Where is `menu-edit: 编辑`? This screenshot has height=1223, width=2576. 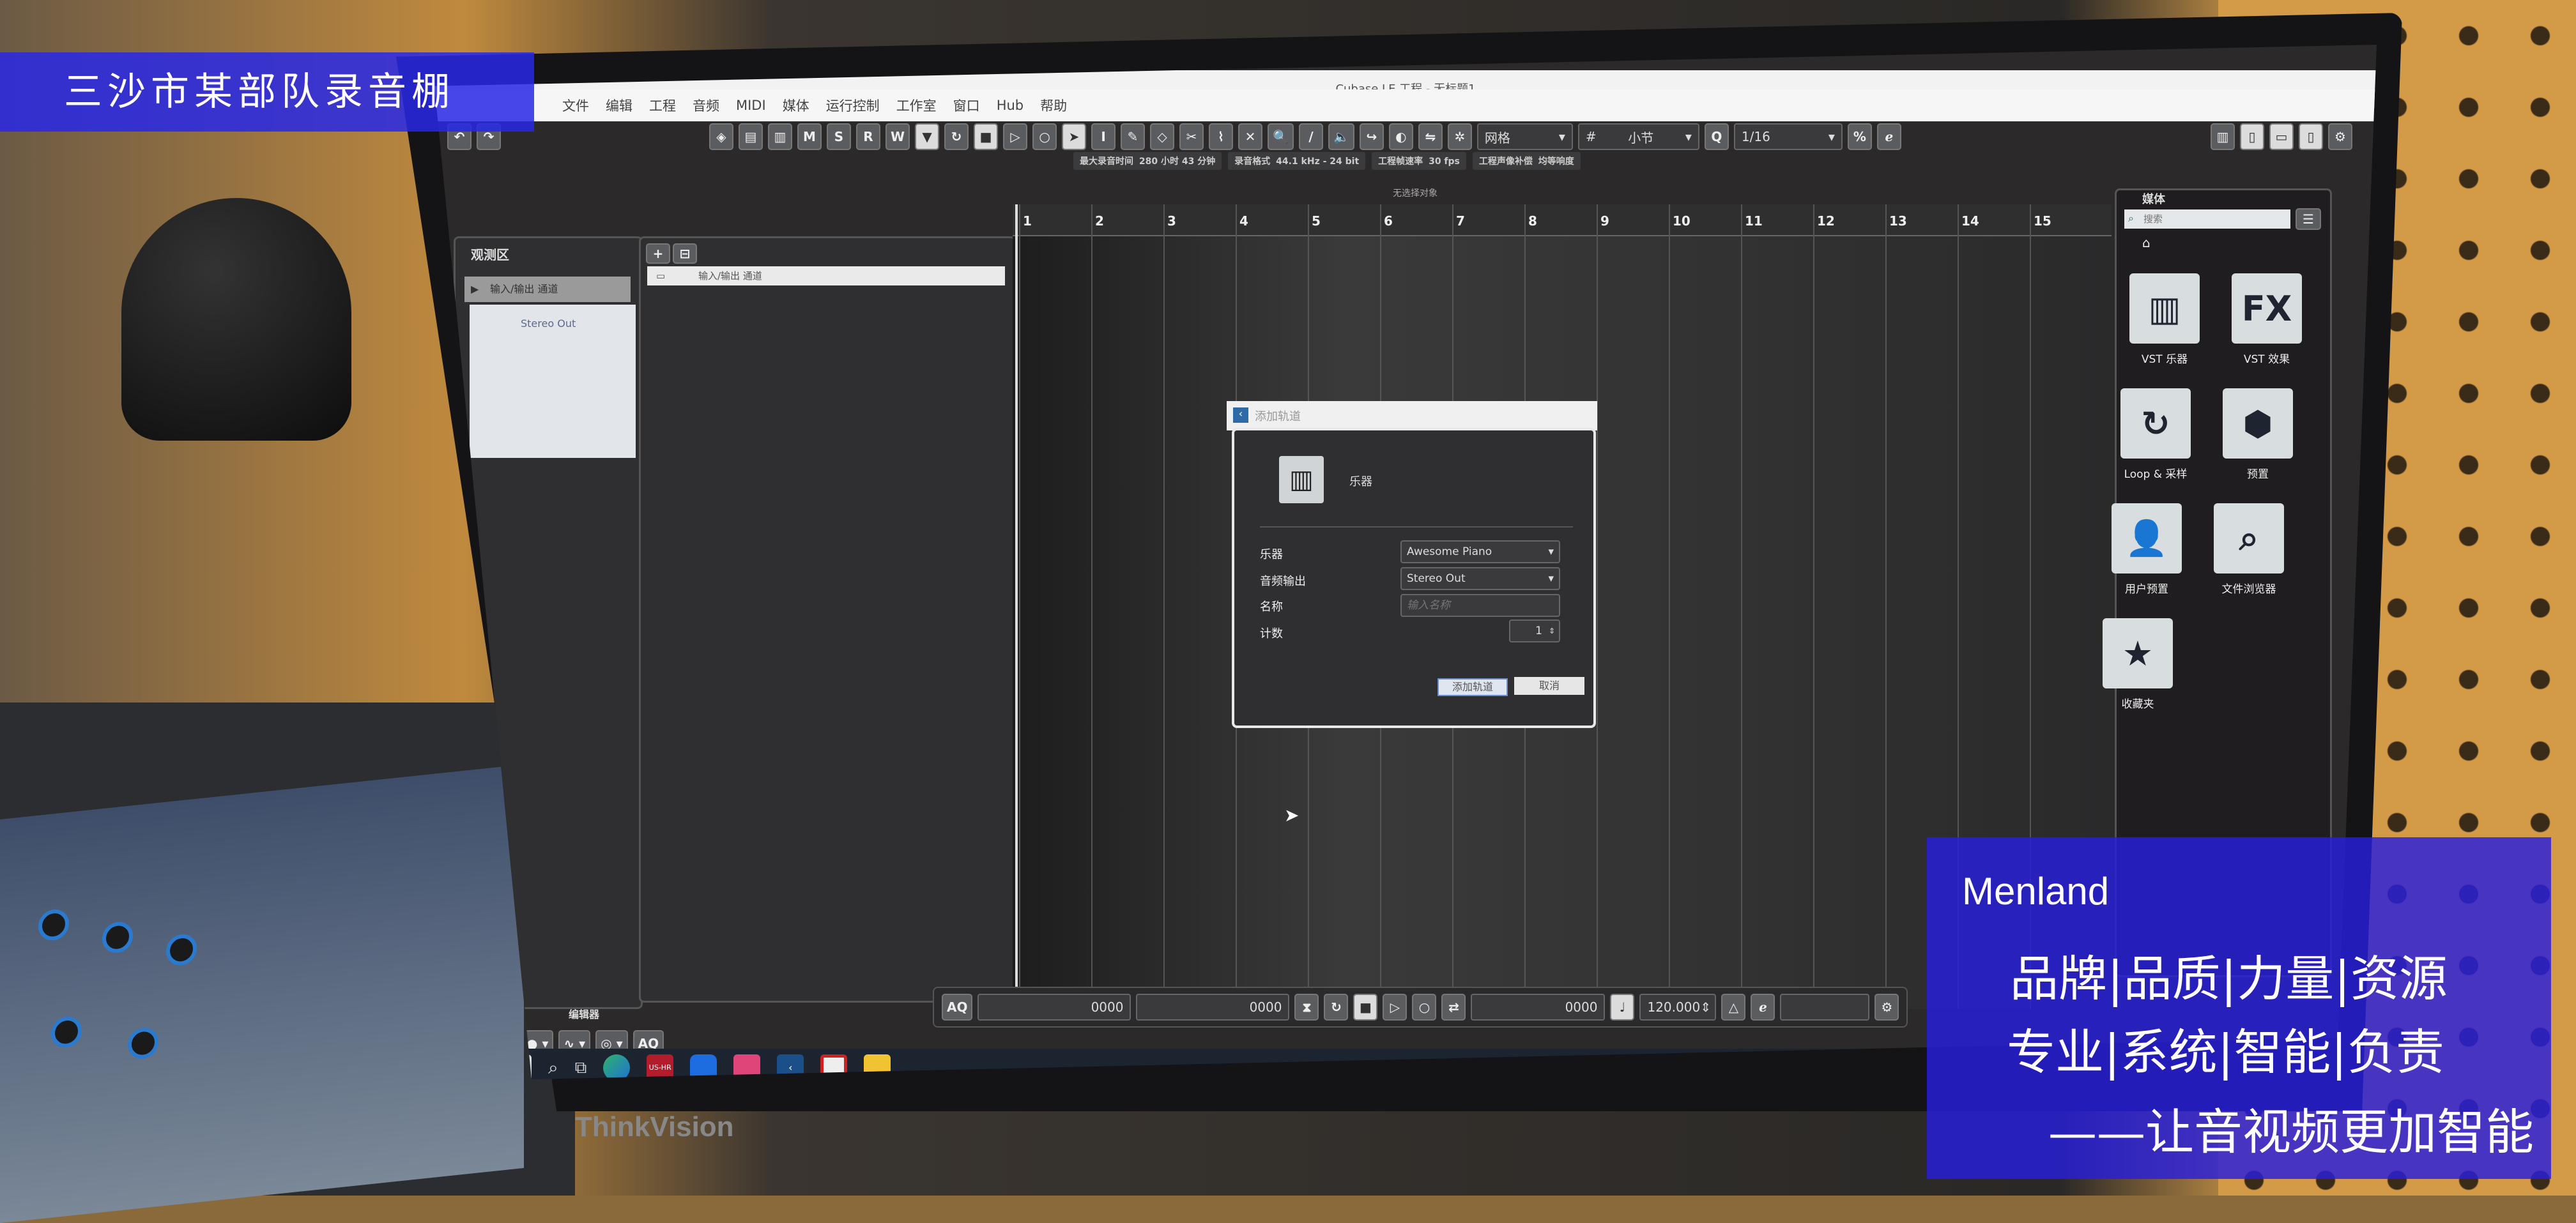 menu-edit: 编辑 is located at coordinates (619, 105).